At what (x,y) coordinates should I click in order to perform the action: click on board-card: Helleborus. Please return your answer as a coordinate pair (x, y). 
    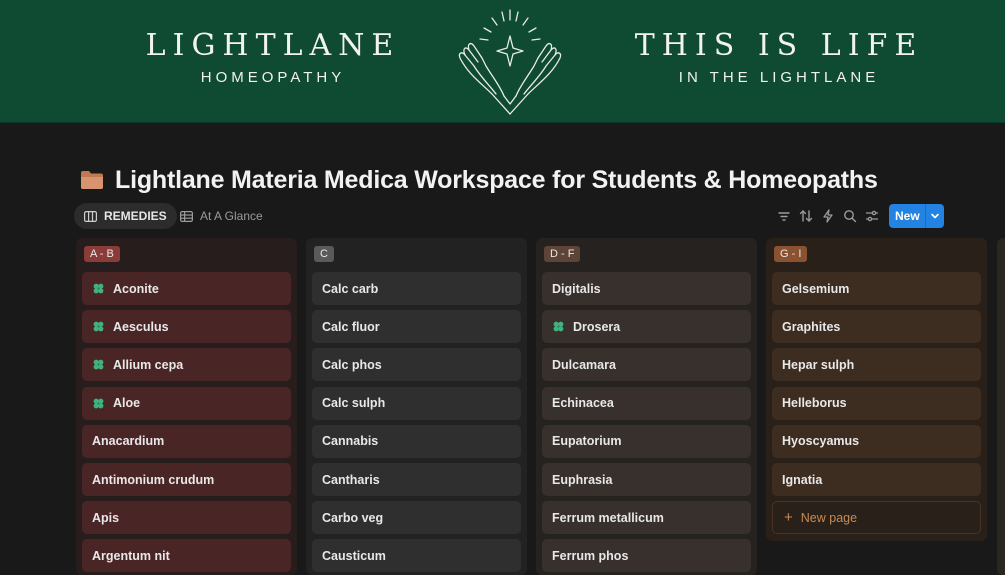
    Looking at the image, I should click on (876, 403).